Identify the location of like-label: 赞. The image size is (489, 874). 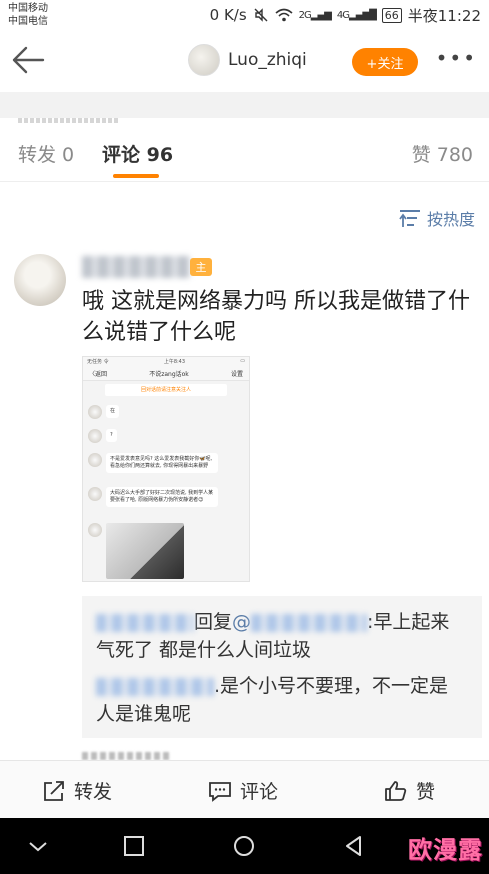
(425, 790).